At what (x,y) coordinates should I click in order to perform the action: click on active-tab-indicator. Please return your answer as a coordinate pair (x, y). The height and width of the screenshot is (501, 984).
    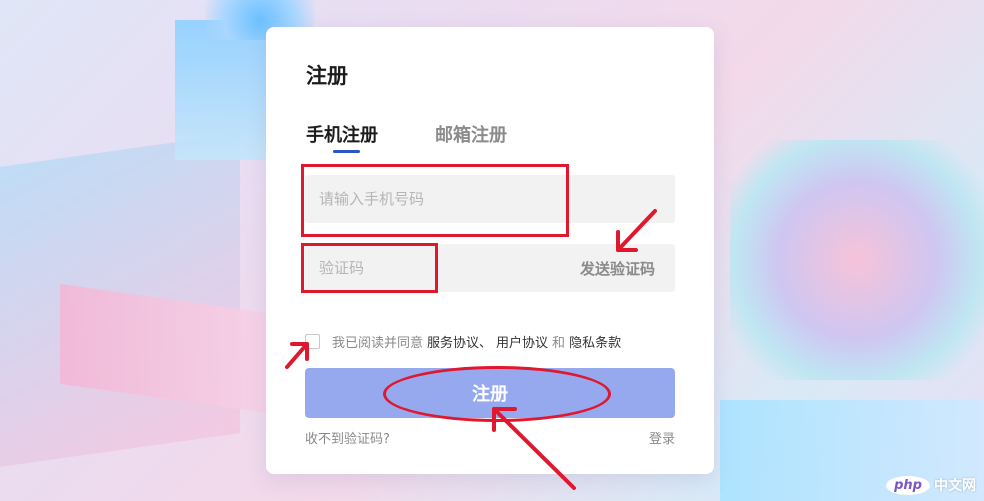
    Looking at the image, I should click on (346, 151).